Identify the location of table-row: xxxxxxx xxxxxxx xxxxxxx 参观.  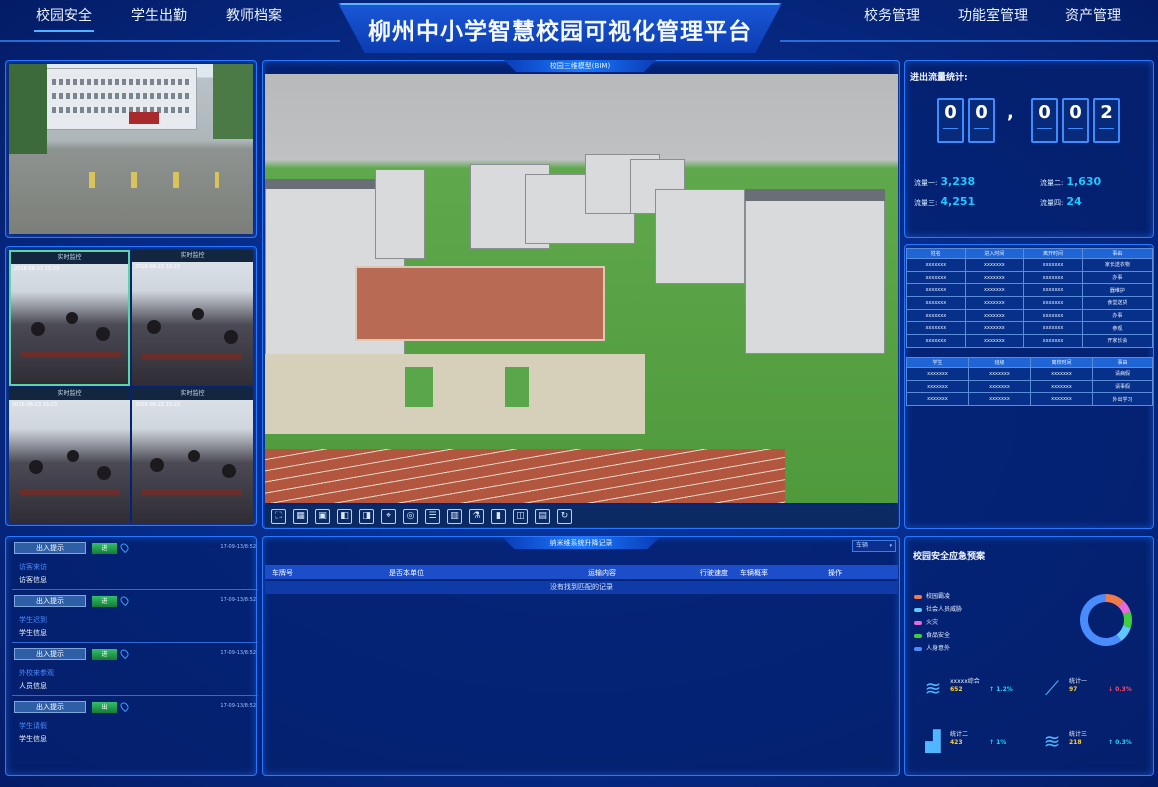
(1030, 328).